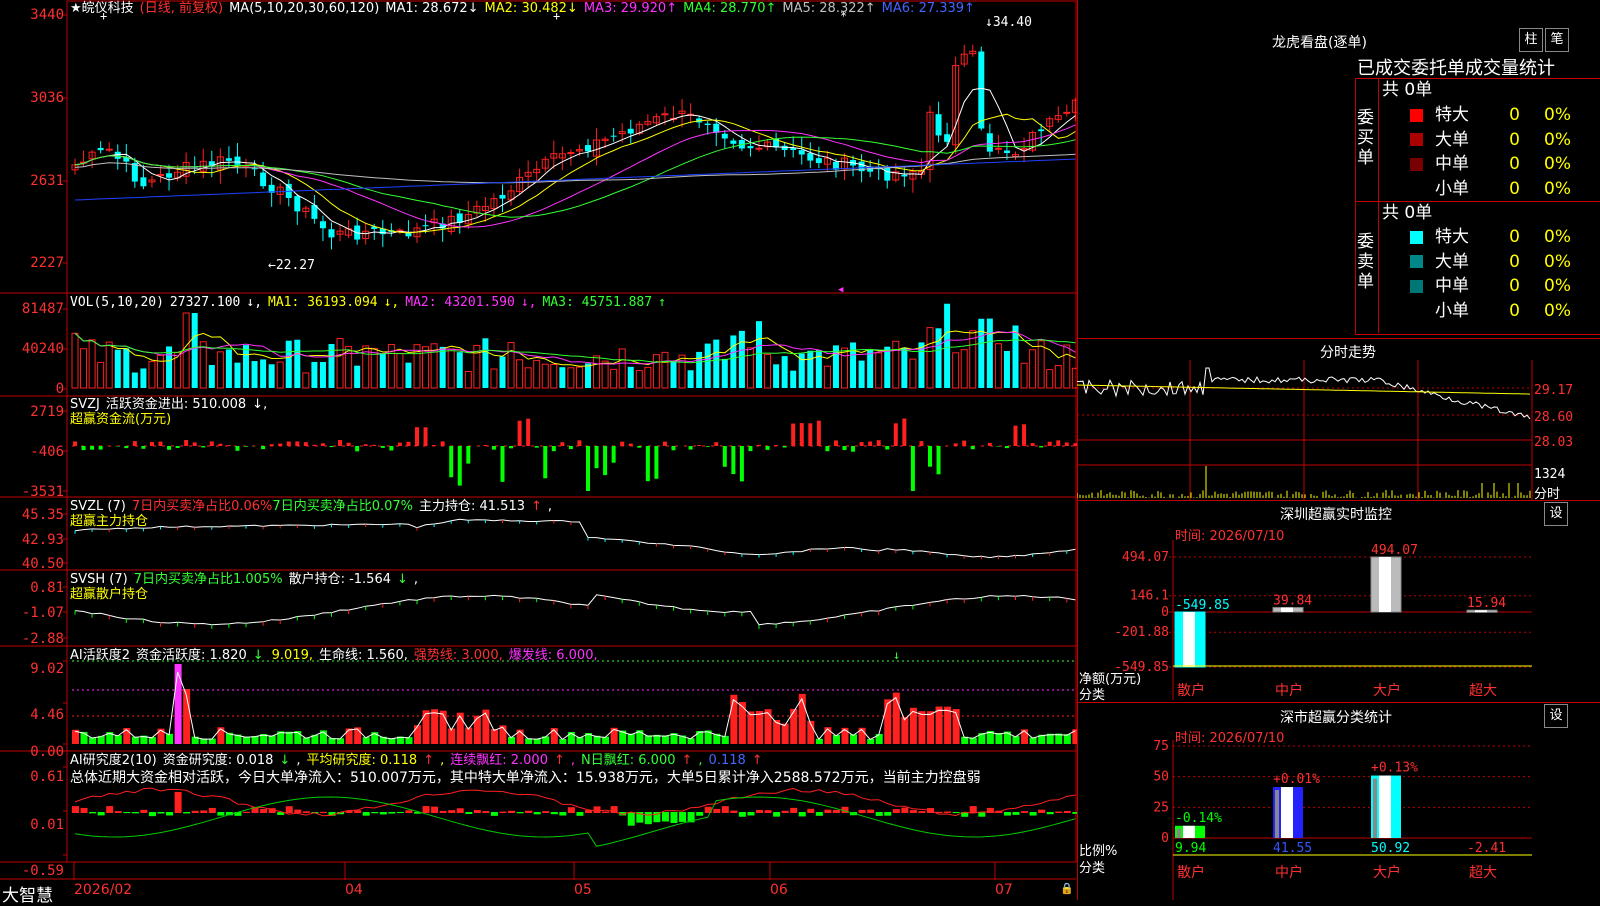  I want to click on svzl-y-label: 42.93, so click(32, 540).